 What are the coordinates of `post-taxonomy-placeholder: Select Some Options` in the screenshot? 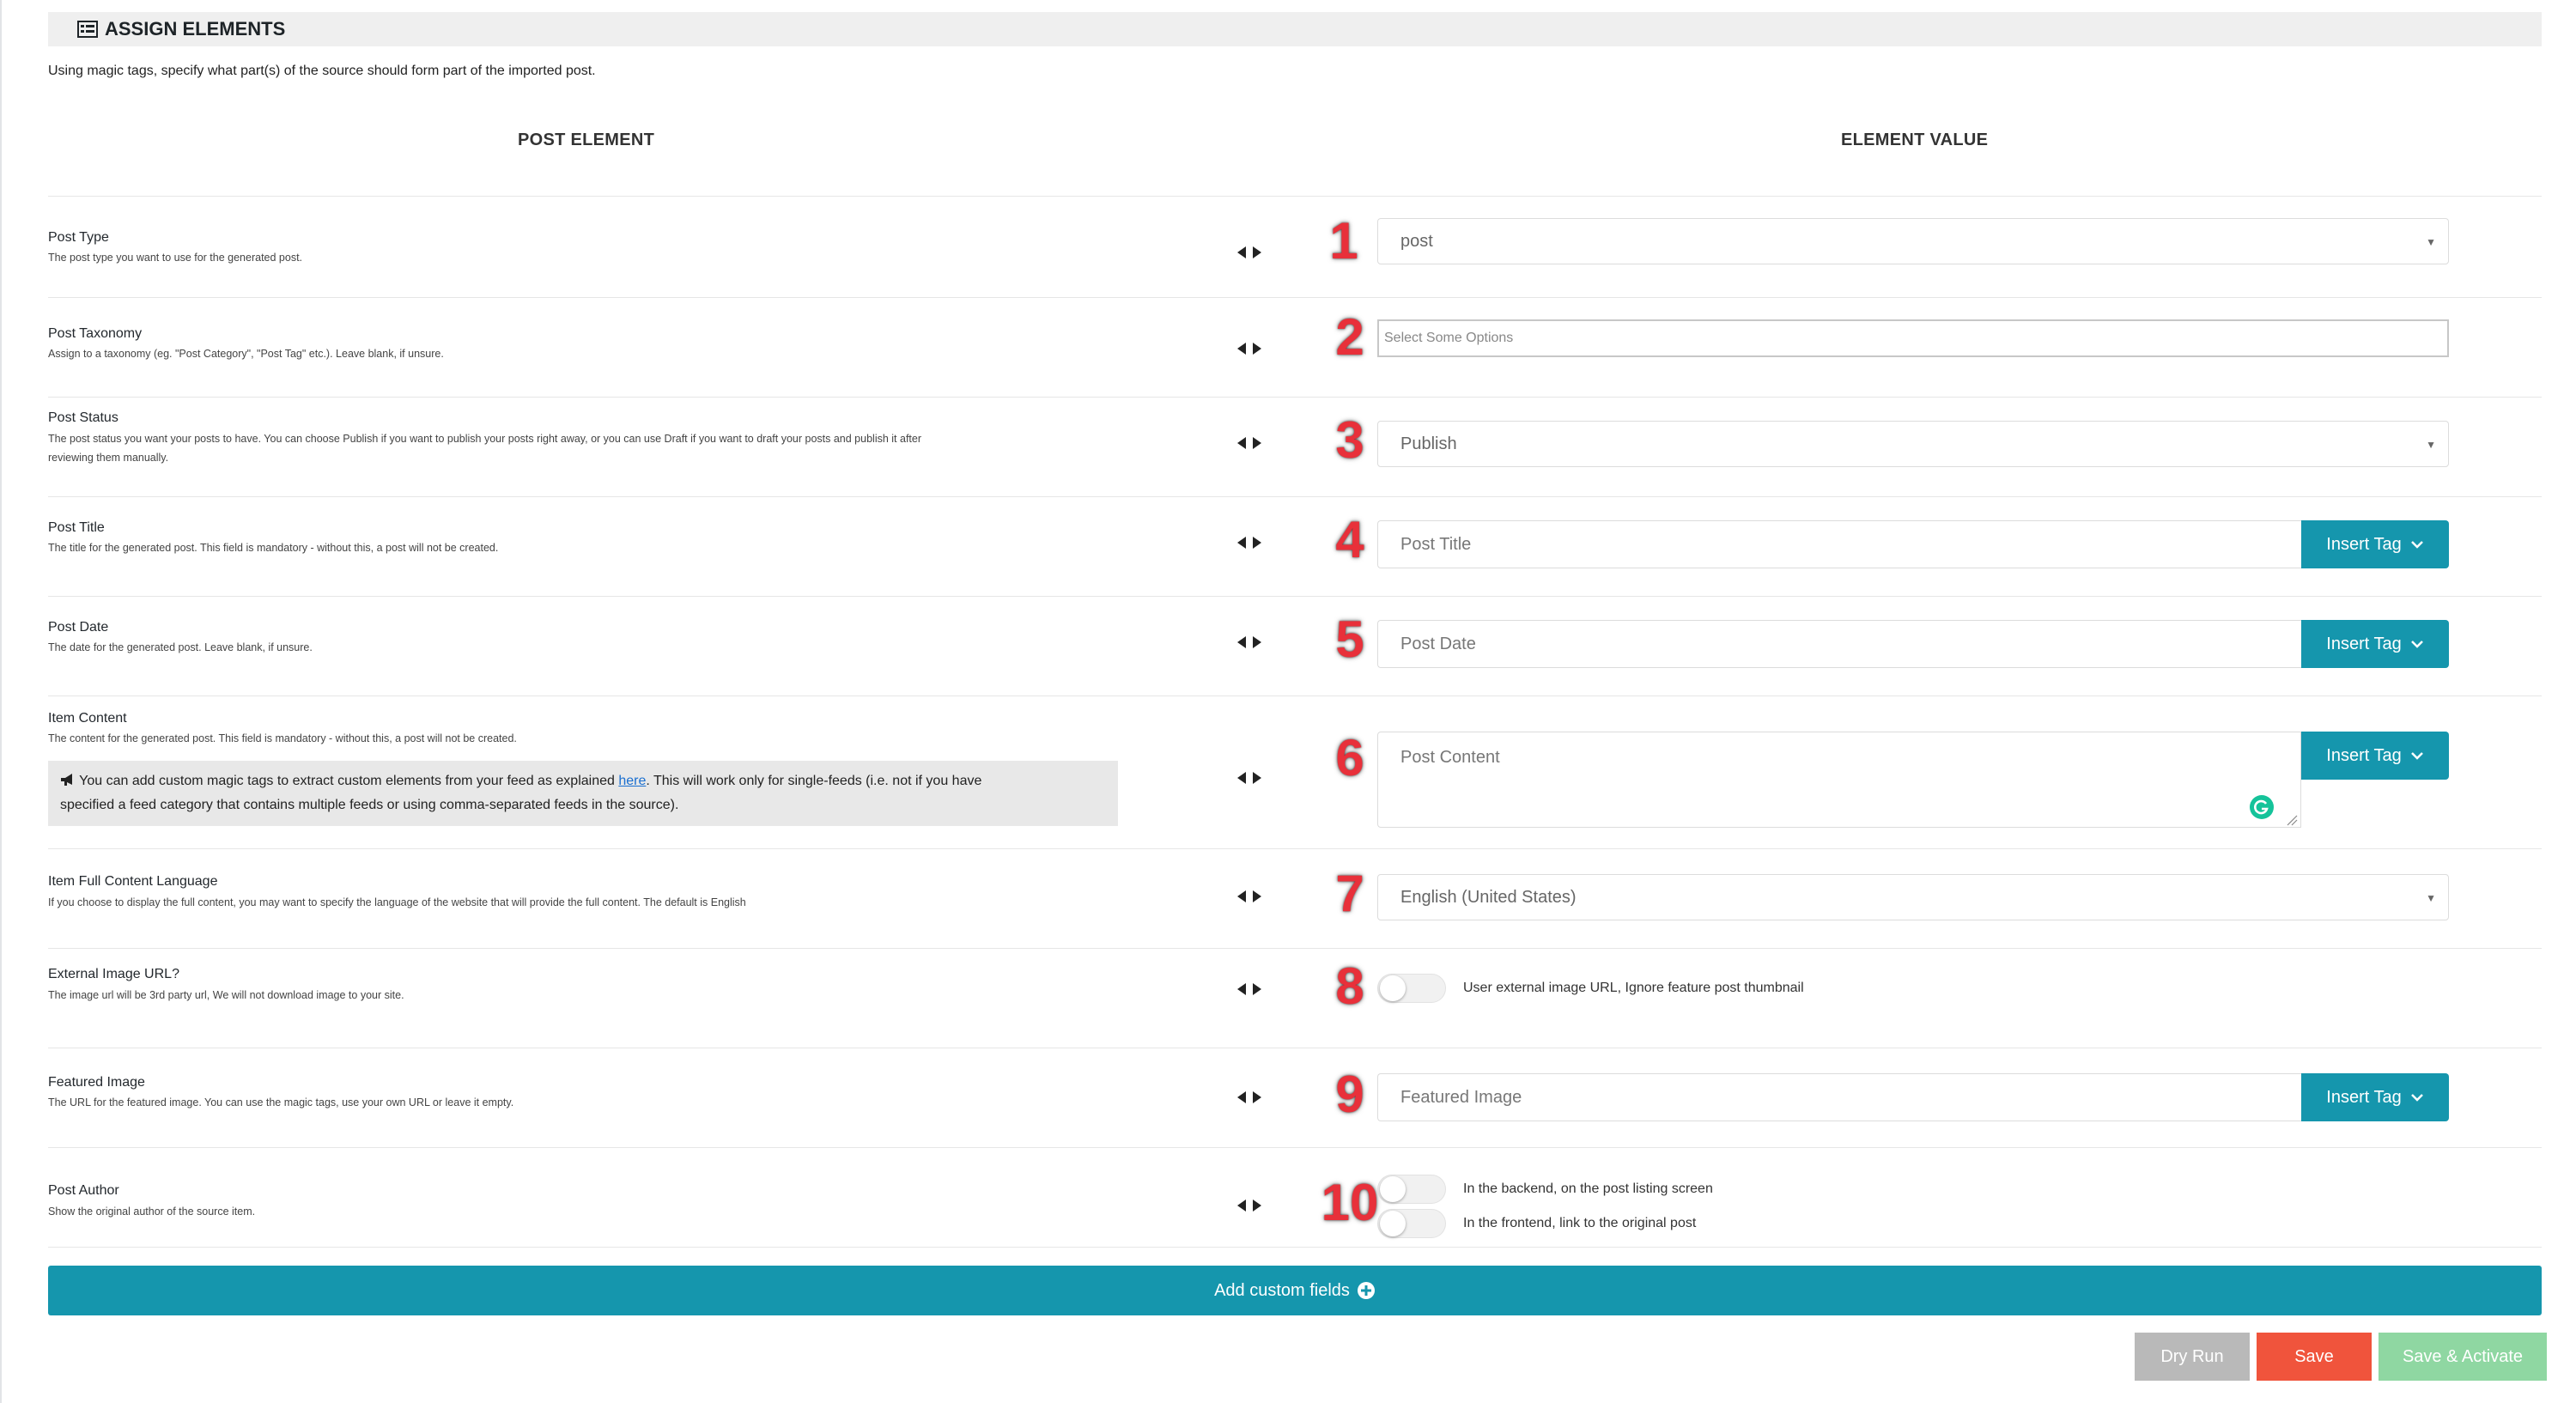 It's located at (1449, 338).